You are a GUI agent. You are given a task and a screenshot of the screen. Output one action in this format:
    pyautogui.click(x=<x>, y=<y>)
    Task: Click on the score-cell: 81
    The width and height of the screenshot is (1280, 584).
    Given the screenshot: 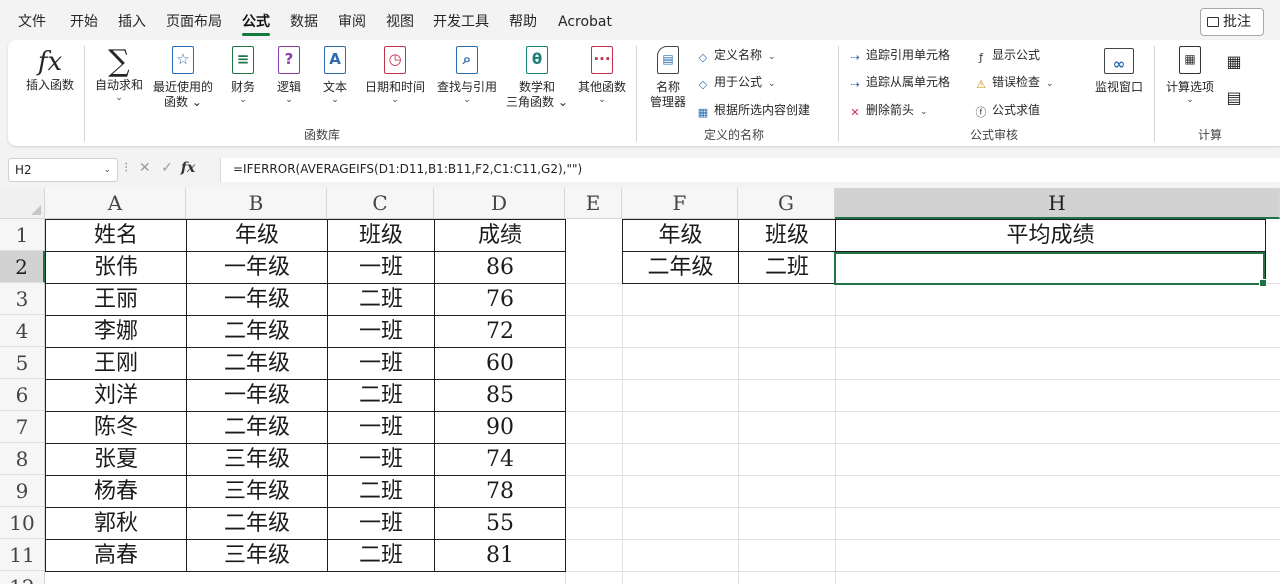 What is the action you would take?
    pyautogui.click(x=500, y=555)
    